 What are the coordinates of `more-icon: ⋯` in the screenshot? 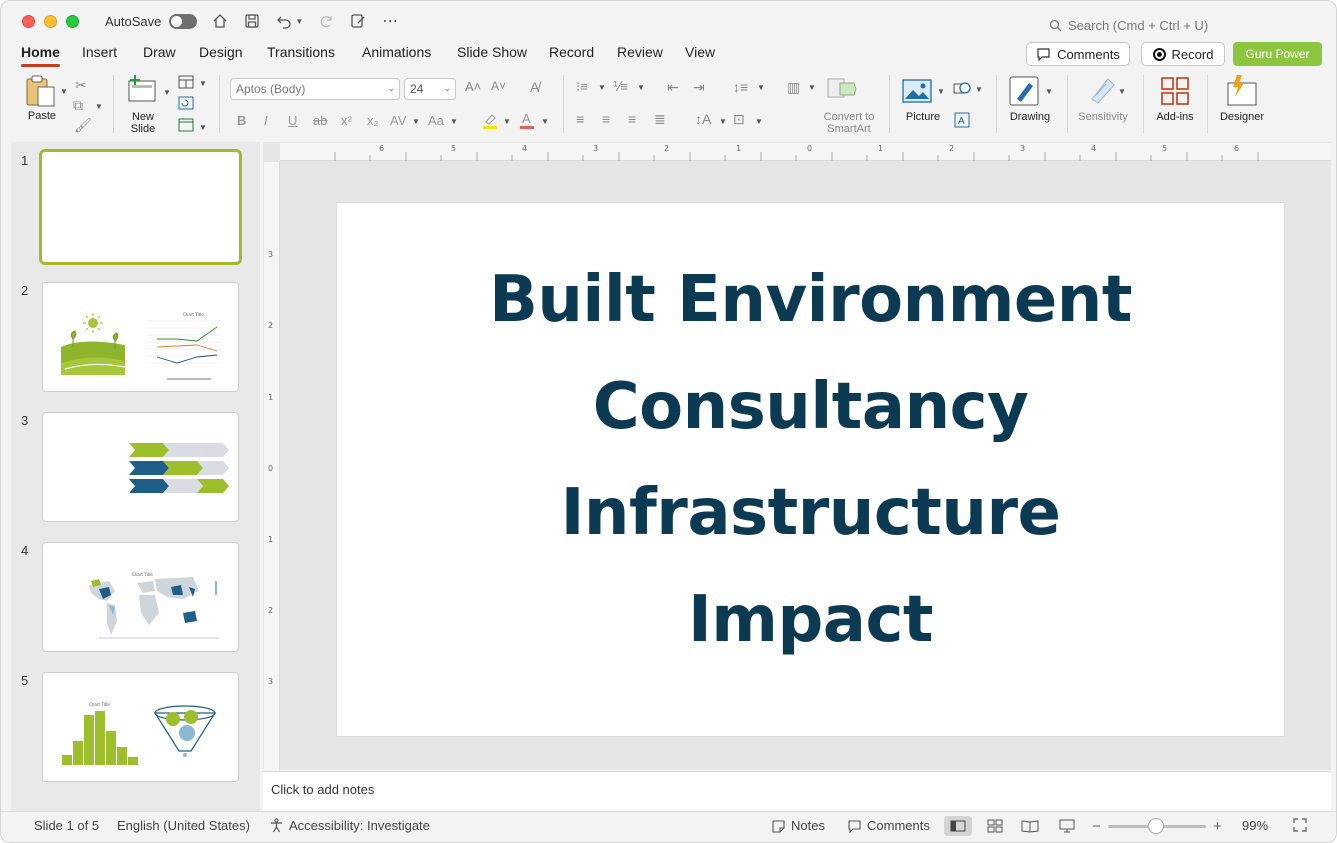 It's located at (390, 21).